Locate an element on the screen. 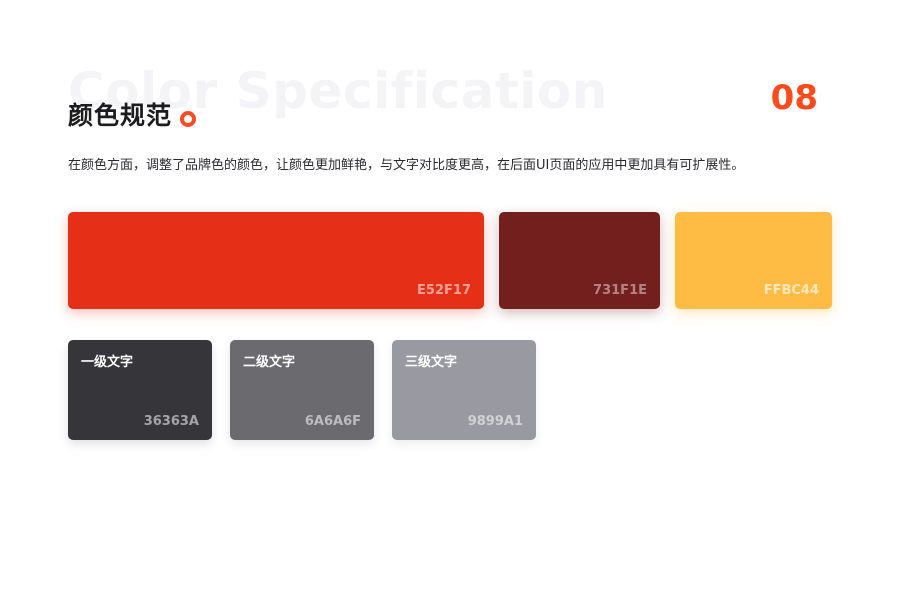 The image size is (900, 600). swatch-label: 三级文字 is located at coordinates (431, 362).